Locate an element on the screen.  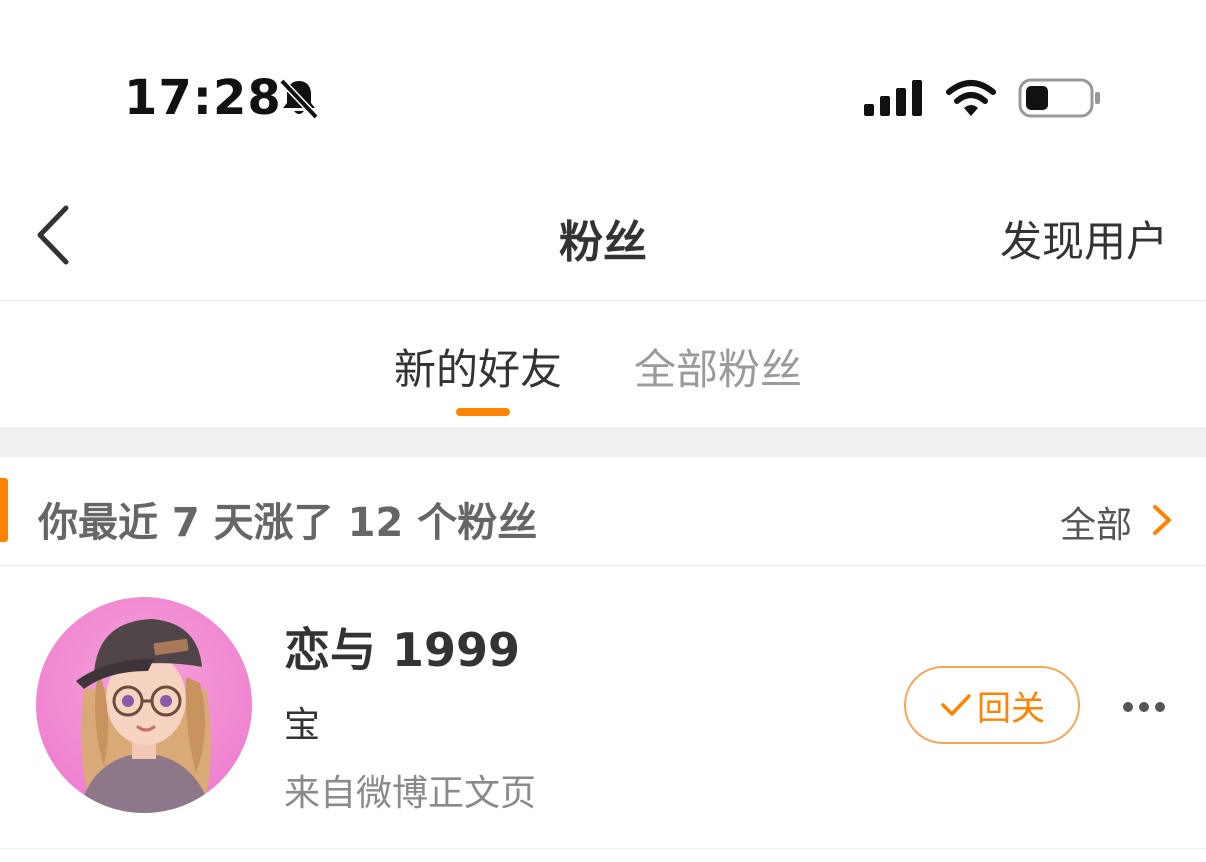
follow-back-button: 回关 is located at coordinates (992, 705).